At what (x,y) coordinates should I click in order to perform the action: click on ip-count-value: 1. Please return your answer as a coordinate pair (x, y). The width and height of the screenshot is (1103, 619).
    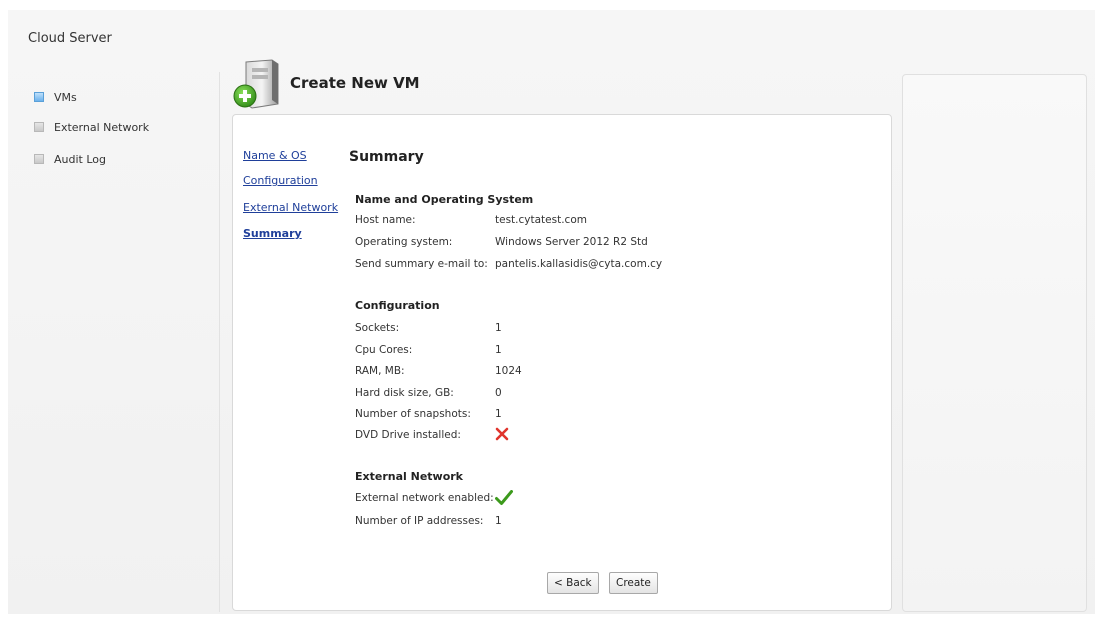
    Looking at the image, I should click on (498, 521).